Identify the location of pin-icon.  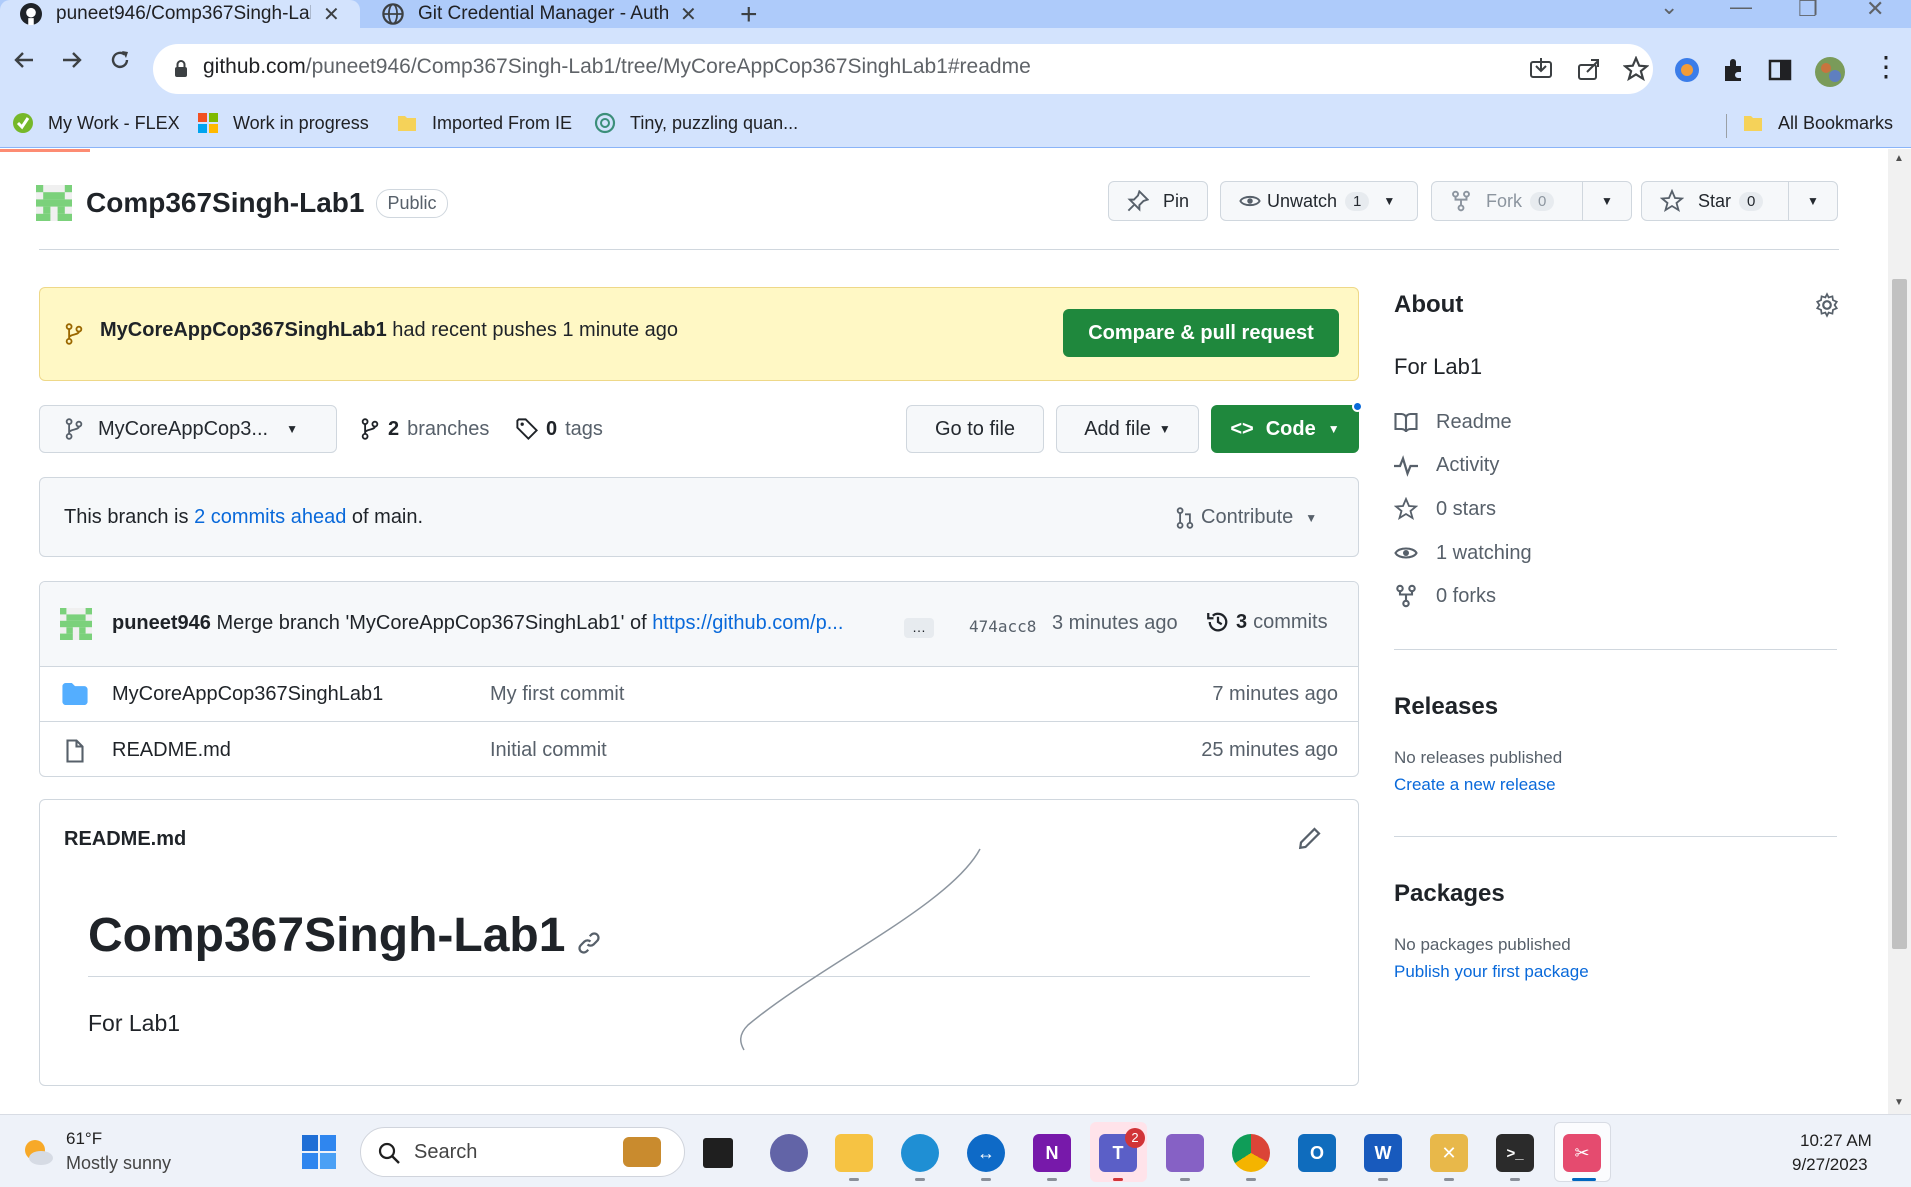
(1138, 201).